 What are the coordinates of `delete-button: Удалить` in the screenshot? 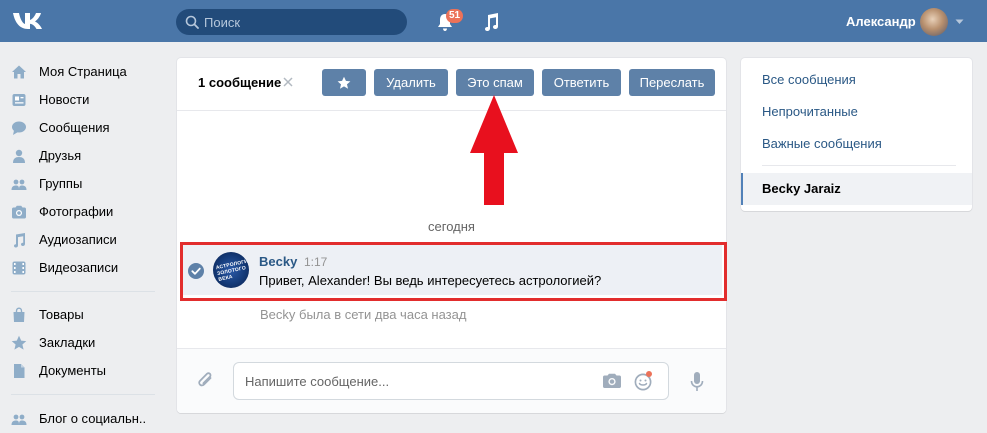 It's located at (411, 82).